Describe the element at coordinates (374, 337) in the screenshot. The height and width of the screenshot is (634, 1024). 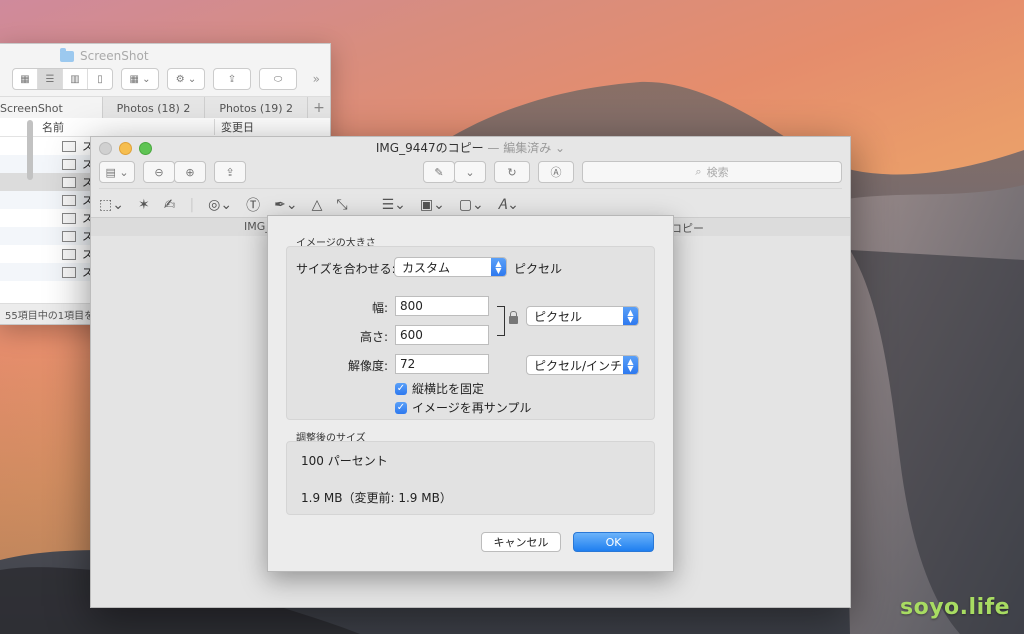
I see `height-label: 高さ:` at that location.